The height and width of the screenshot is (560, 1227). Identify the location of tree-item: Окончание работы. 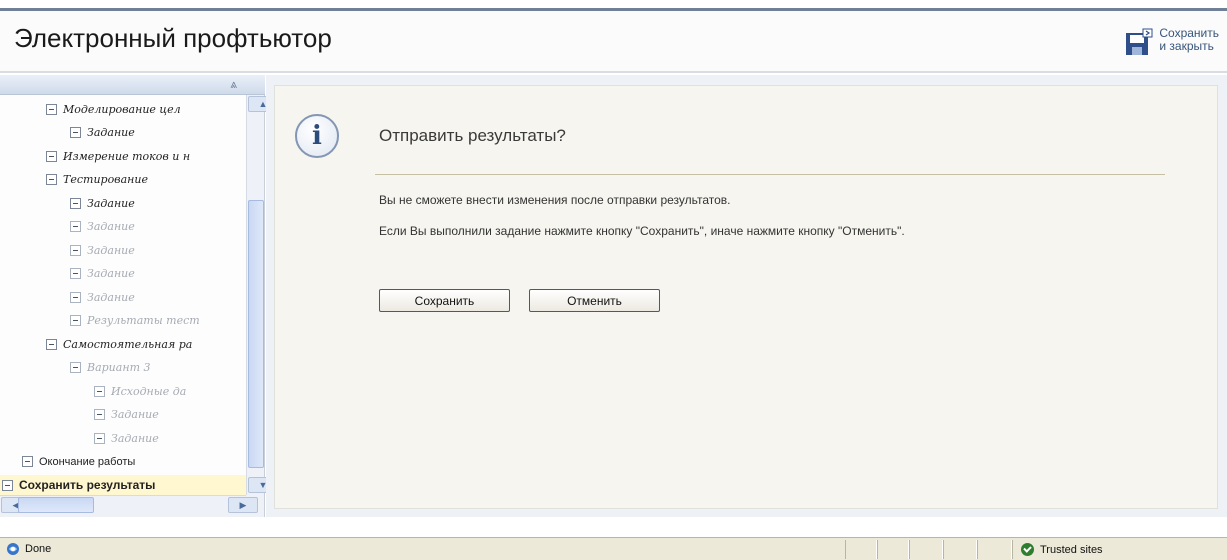
(123, 462).